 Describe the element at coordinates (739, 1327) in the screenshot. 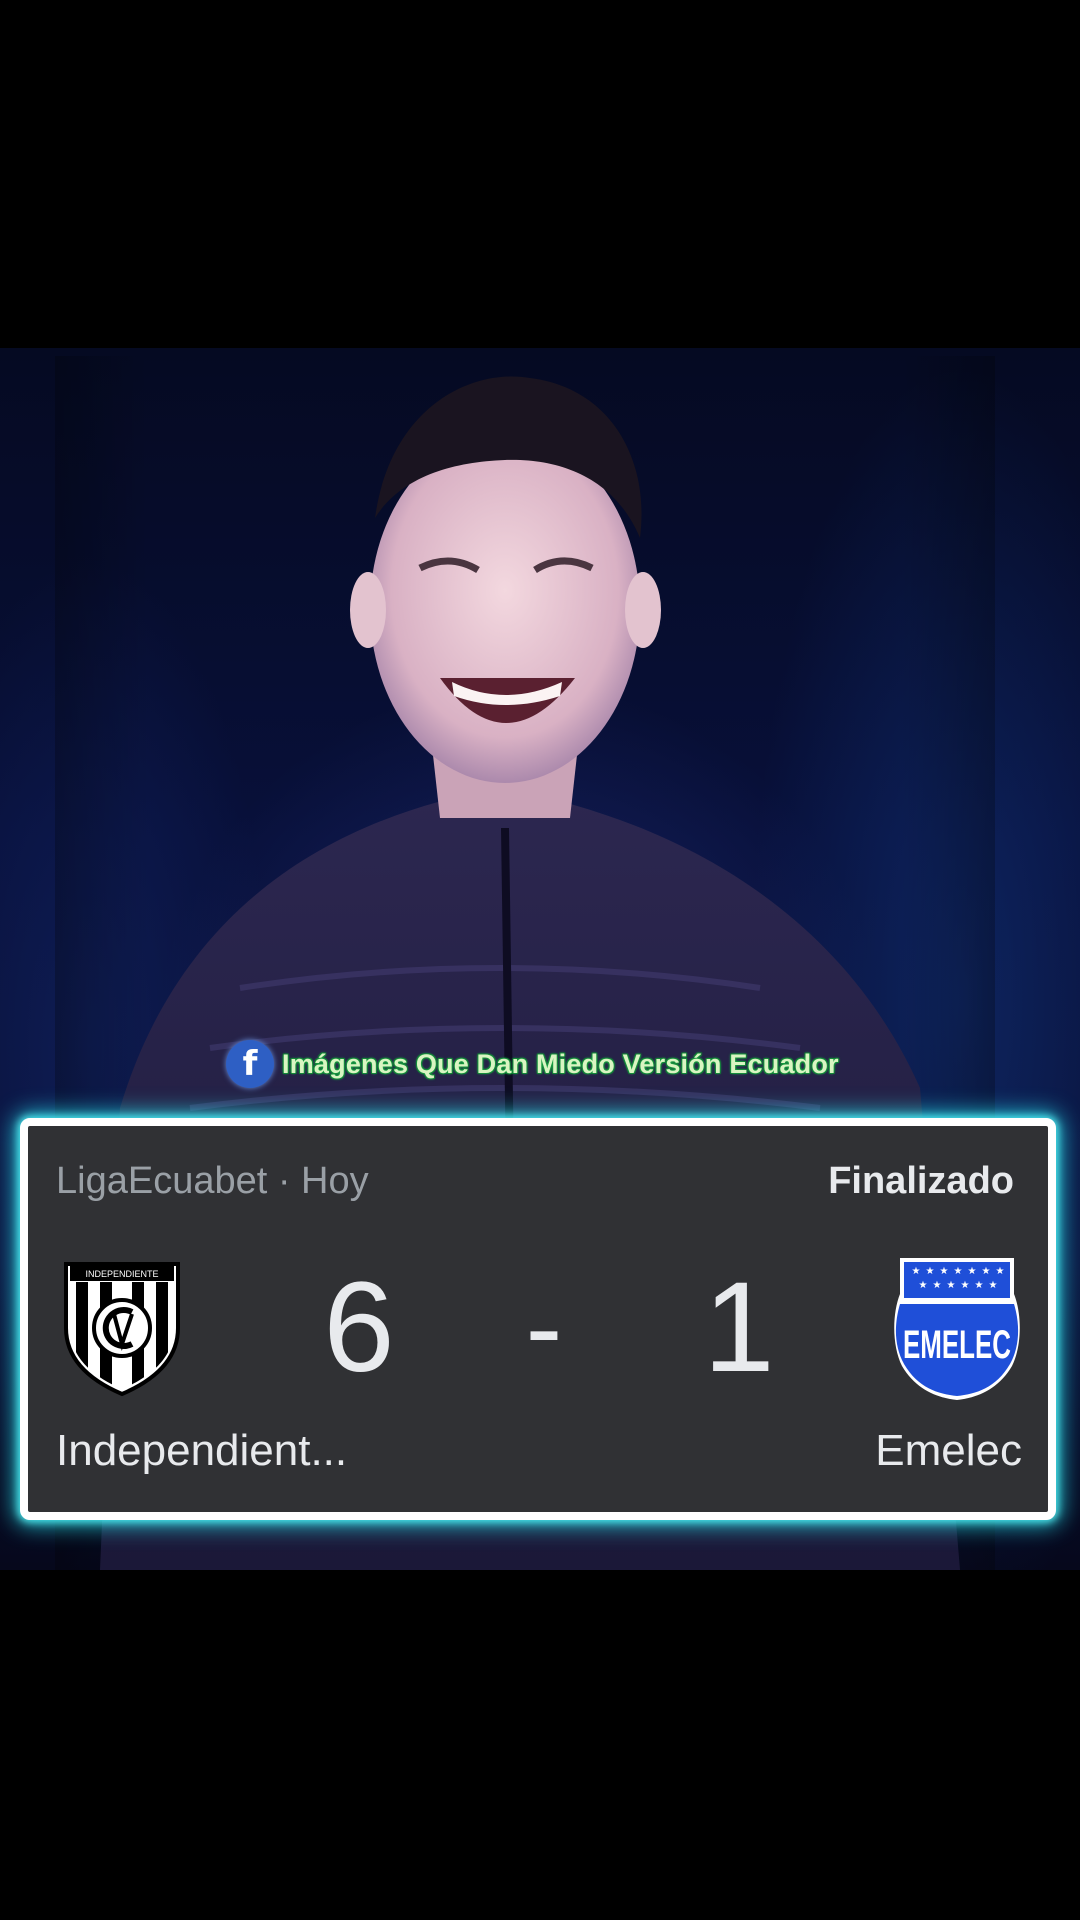

I see `away-score: 1` at that location.